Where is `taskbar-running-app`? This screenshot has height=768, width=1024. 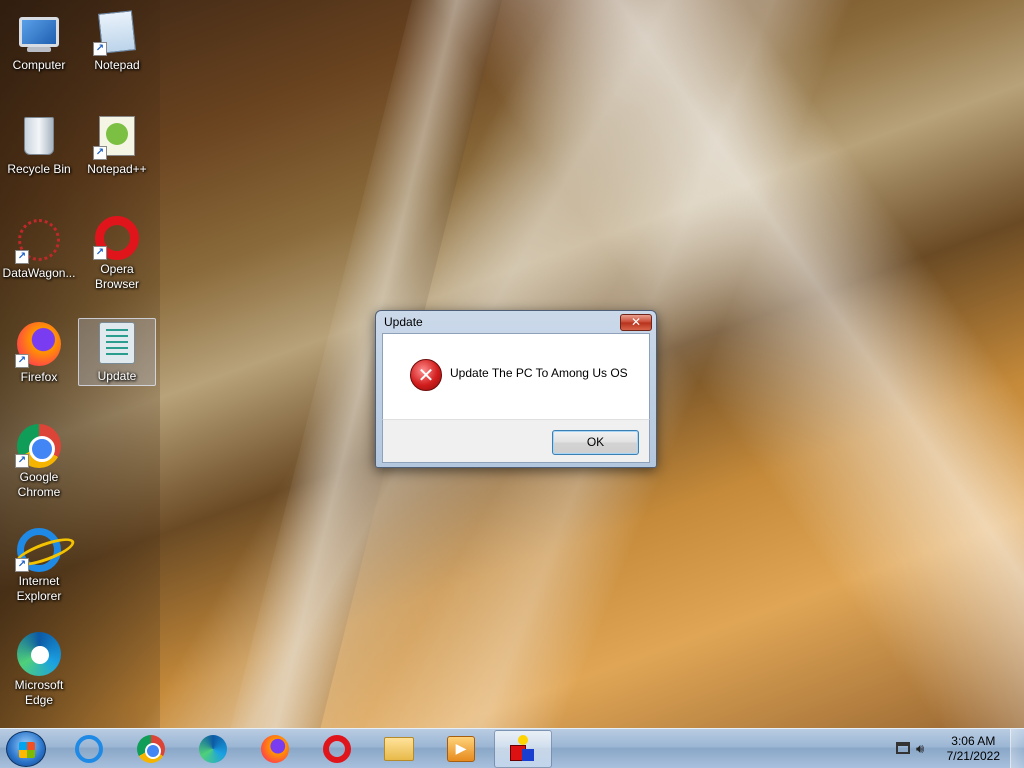
taskbar-running-app is located at coordinates (523, 749).